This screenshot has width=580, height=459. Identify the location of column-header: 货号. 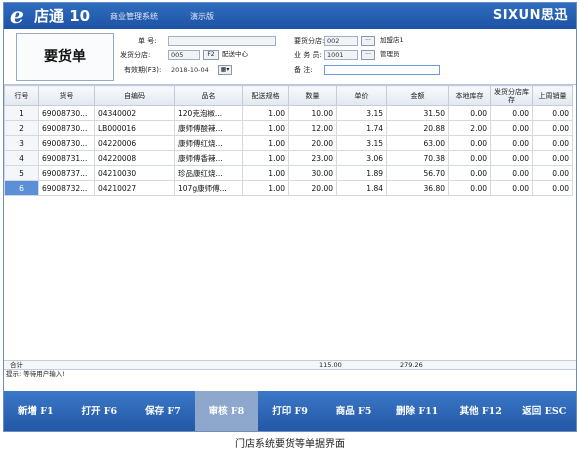
(66, 95).